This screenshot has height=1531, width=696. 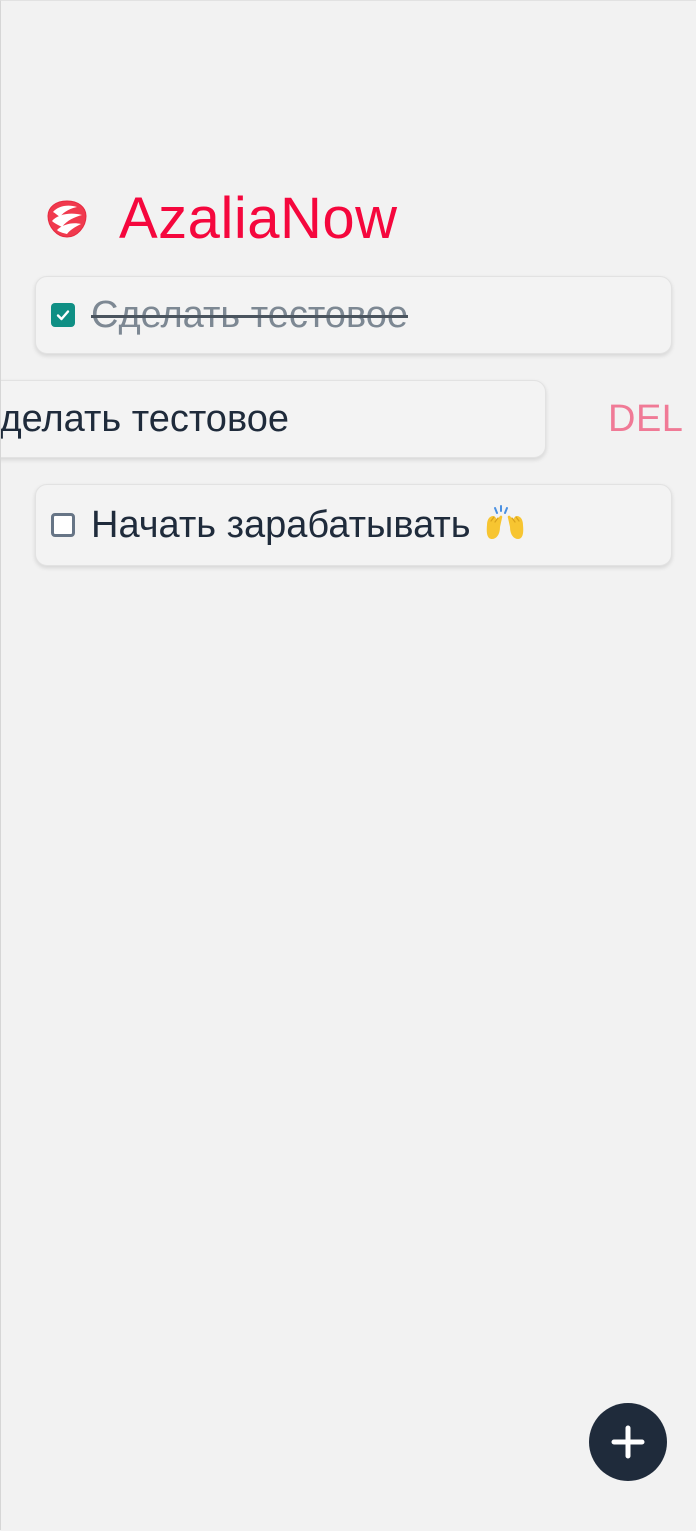 I want to click on task-checkbox-checked, so click(x=63, y=315).